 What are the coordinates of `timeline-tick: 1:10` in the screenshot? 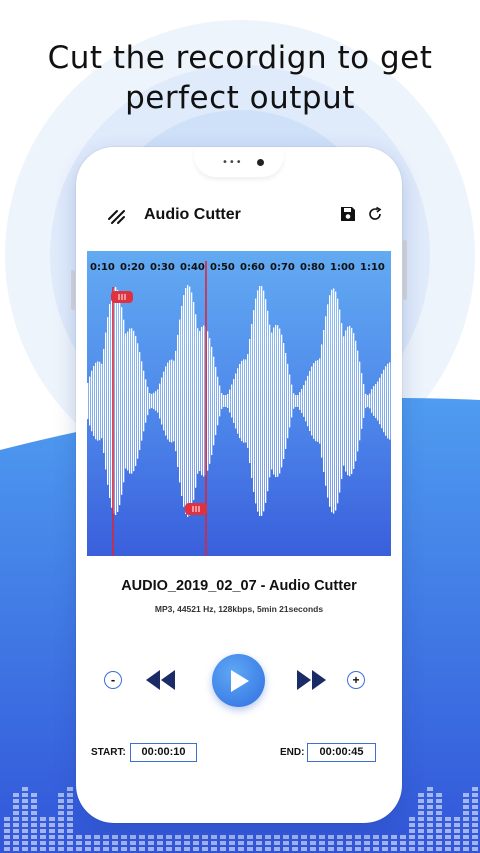 It's located at (372, 267).